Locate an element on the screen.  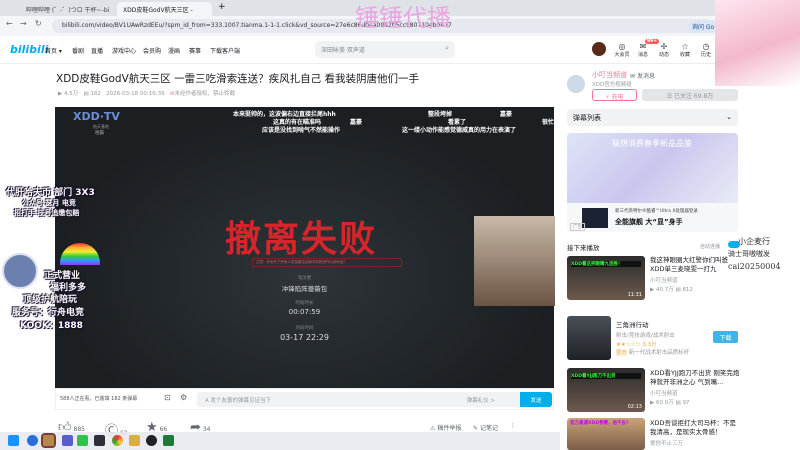
label: 对局时间 is located at coordinates (304, 328).